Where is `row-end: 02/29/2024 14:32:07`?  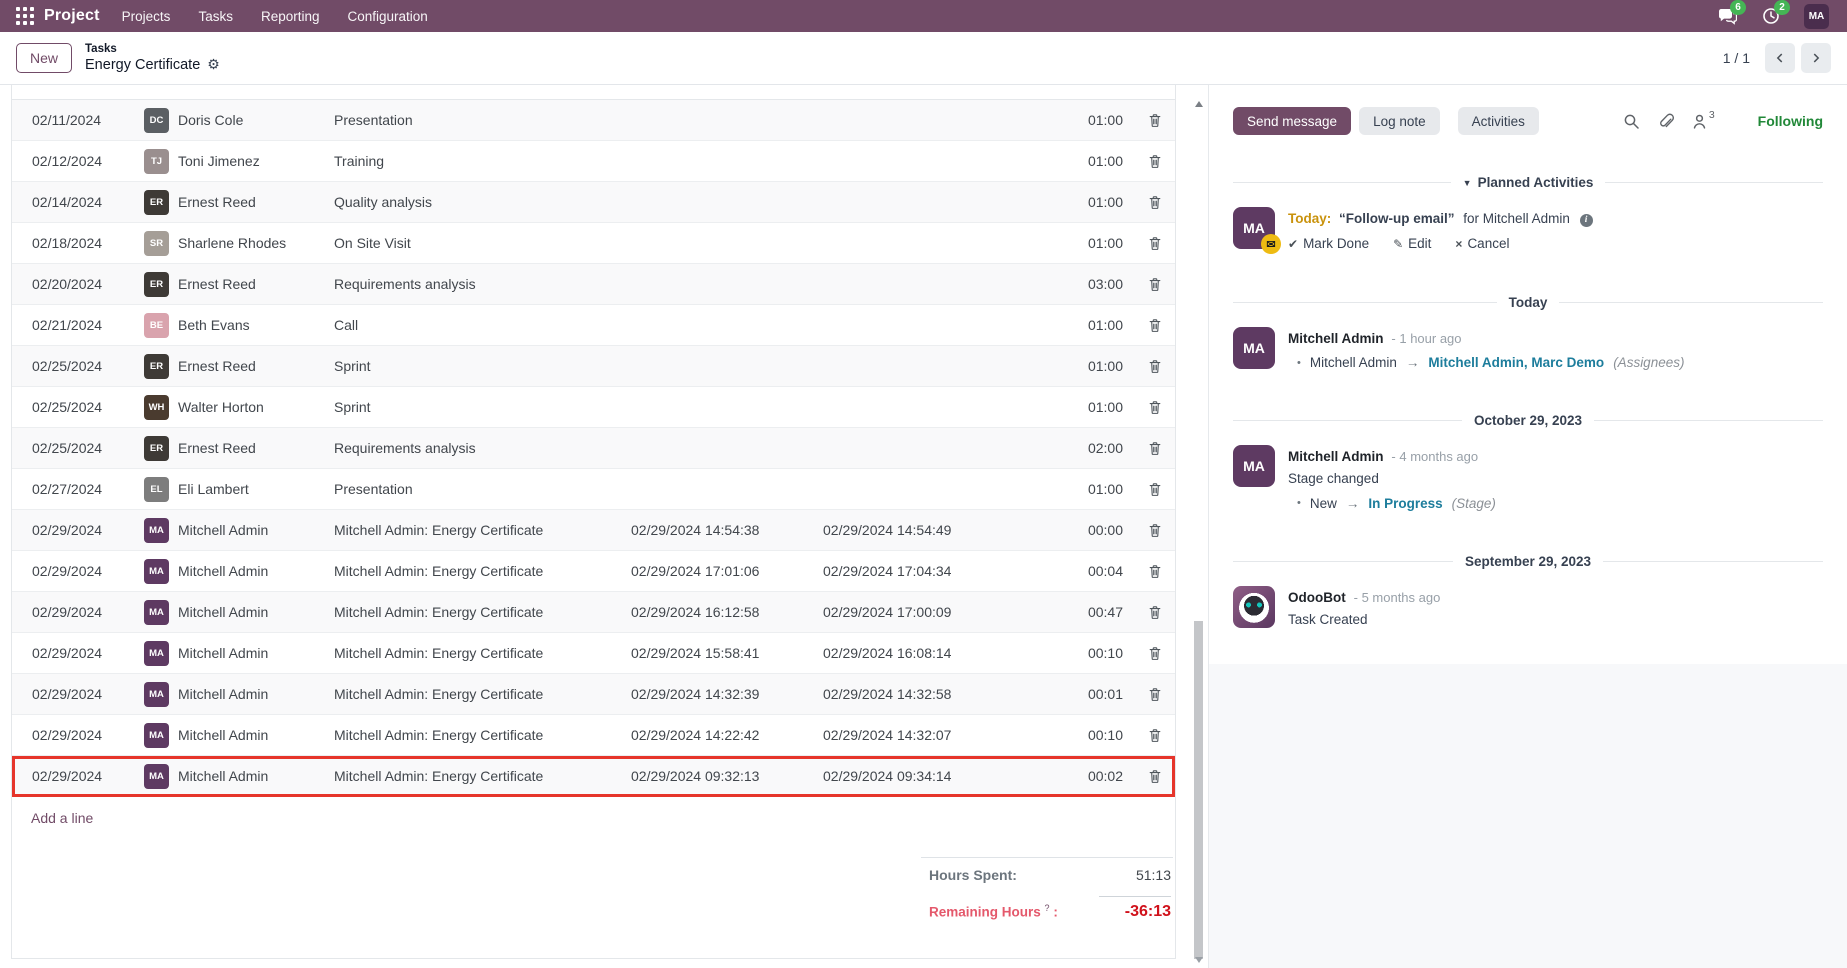
row-end: 02/29/2024 14:32:07 is located at coordinates (935, 735).